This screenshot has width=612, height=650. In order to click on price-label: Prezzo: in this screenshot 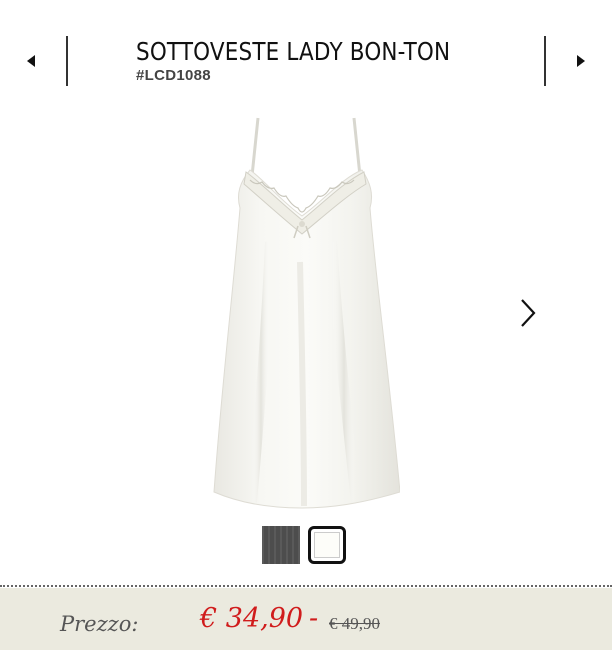, I will do `click(99, 624)`.